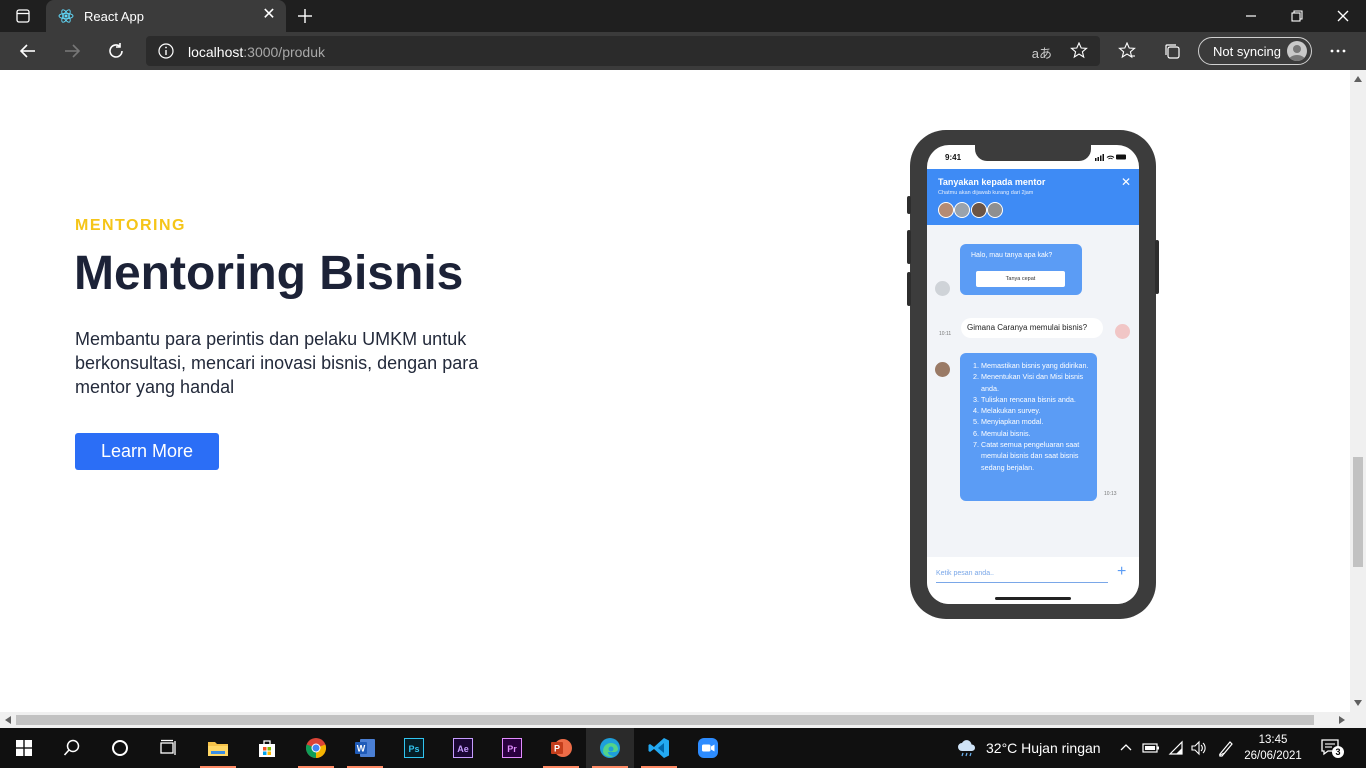 This screenshot has width=1366, height=768. Describe the element at coordinates (1151, 748) in the screenshot. I see `battery-icon` at that location.